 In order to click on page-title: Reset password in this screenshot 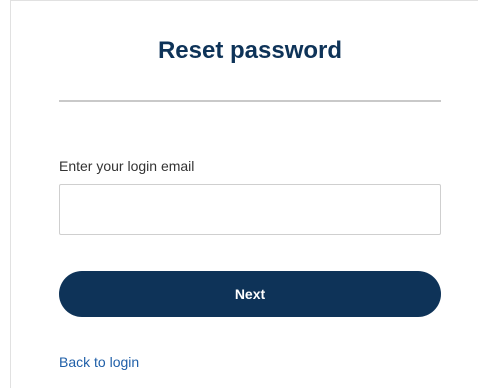, I will do `click(250, 50)`.